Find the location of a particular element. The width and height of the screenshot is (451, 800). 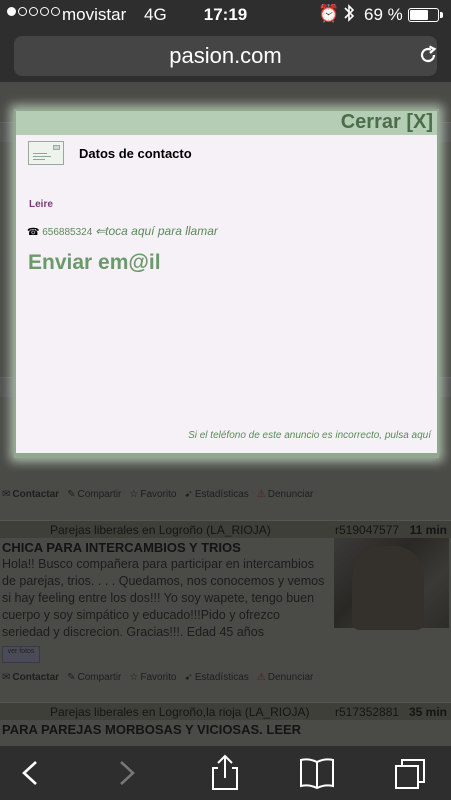

listing-age: 35 min is located at coordinates (427, 712).